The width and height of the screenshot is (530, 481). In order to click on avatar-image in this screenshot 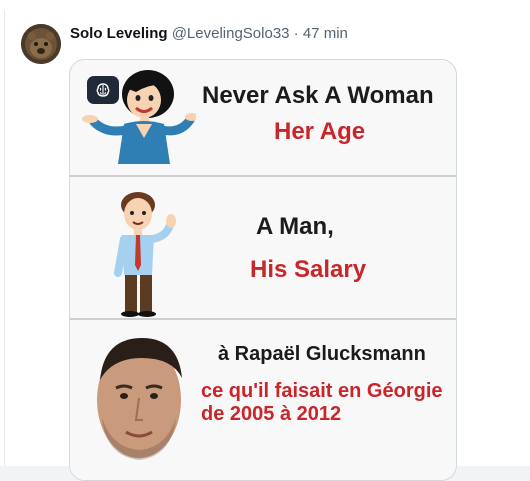, I will do `click(41, 44)`.